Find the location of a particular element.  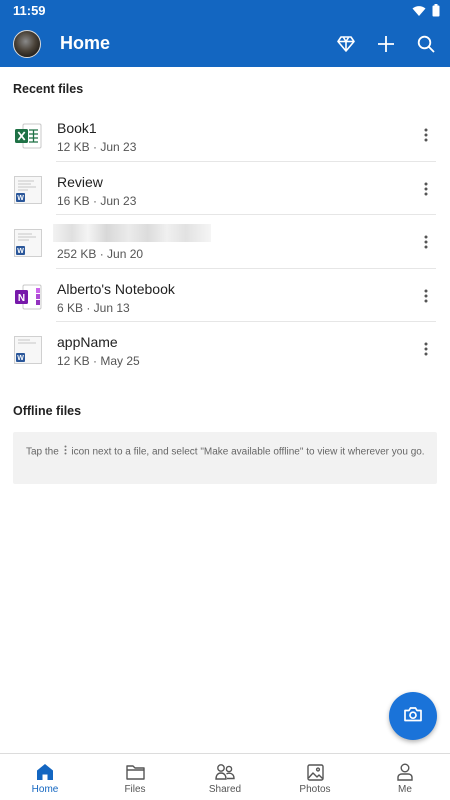

onenote-file-icon: N is located at coordinates (28, 297).